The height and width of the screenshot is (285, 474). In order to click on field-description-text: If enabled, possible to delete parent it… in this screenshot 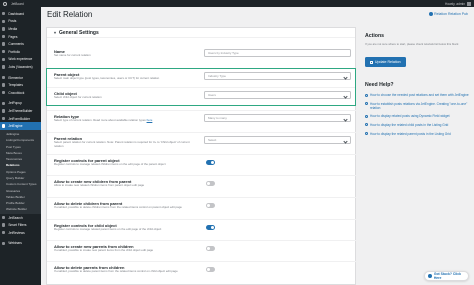, I will do `click(116, 271)`.